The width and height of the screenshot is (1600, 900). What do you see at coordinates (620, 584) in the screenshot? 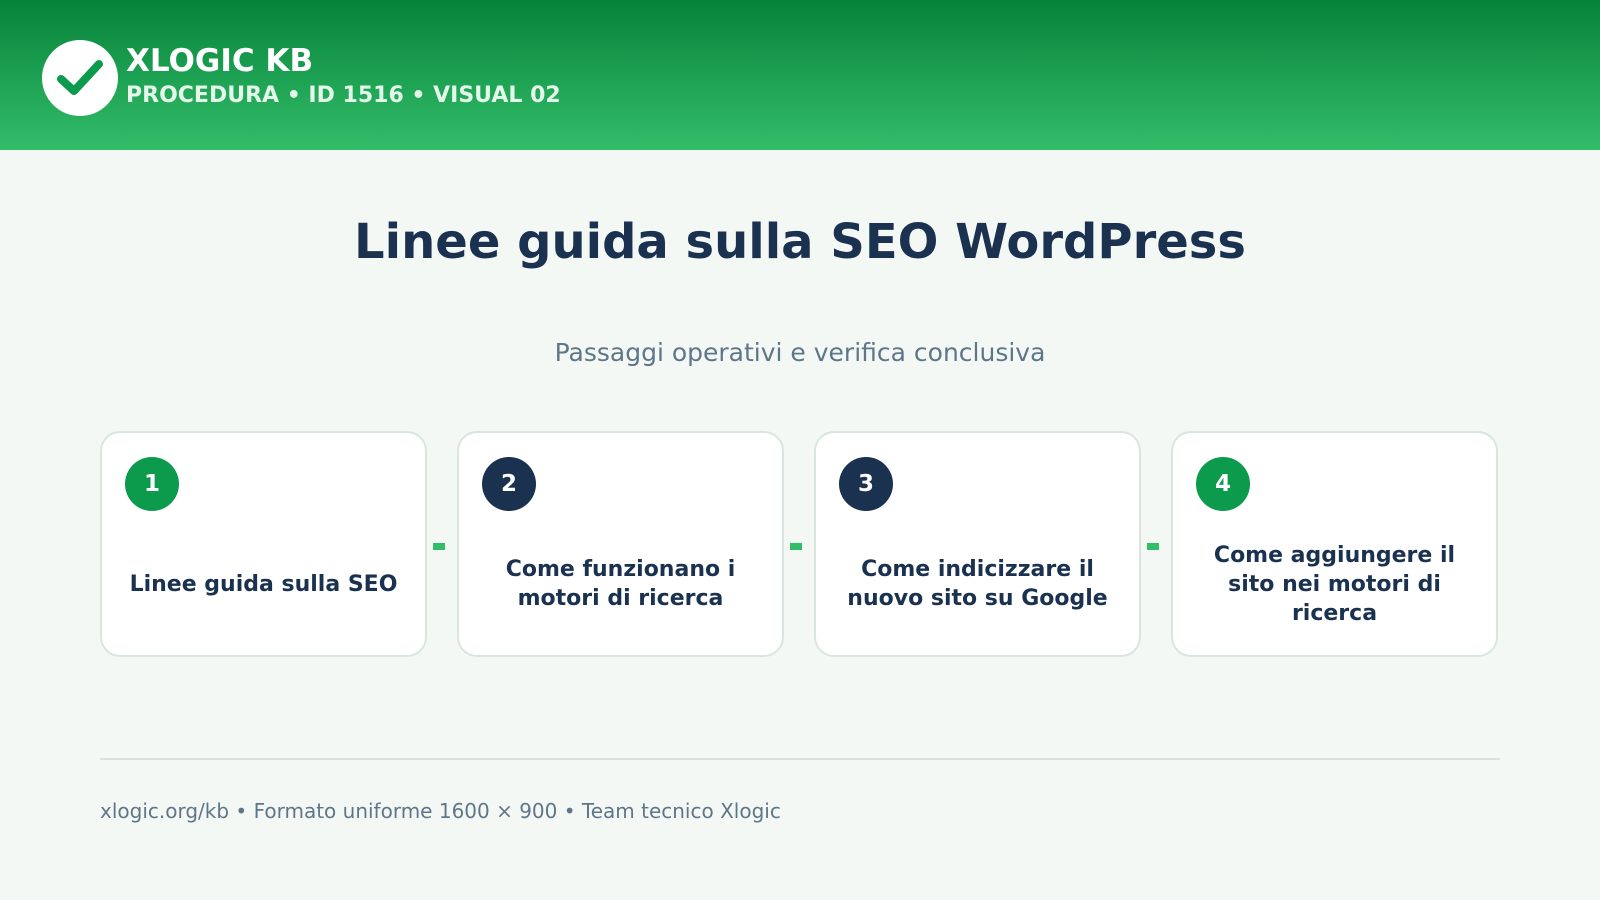
I see `step-label: Come funzionano i motori di ricerca` at bounding box center [620, 584].